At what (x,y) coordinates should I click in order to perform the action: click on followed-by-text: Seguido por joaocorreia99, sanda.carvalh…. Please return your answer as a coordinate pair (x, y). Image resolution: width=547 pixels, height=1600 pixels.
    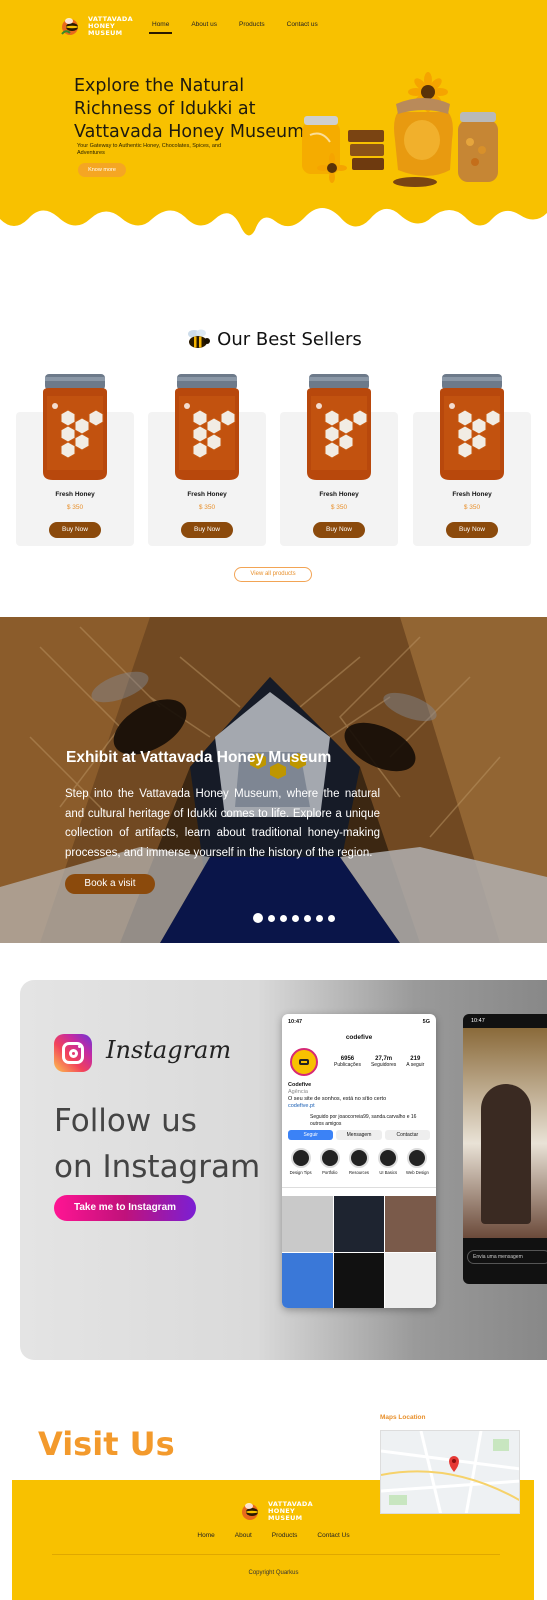
    Looking at the image, I should click on (363, 1120).